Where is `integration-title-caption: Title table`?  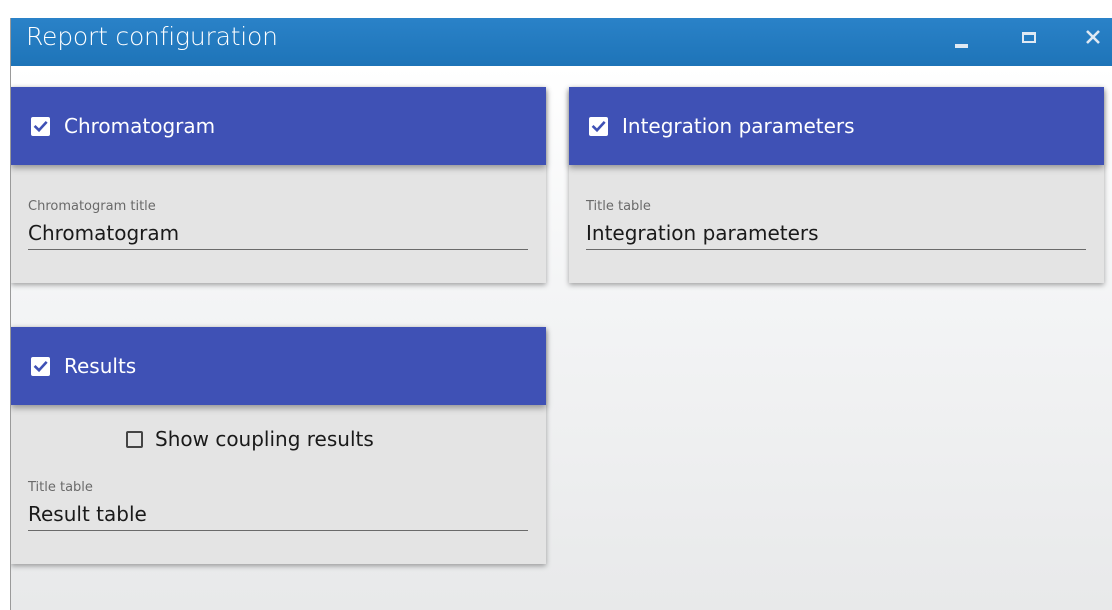 integration-title-caption: Title table is located at coordinates (618, 206).